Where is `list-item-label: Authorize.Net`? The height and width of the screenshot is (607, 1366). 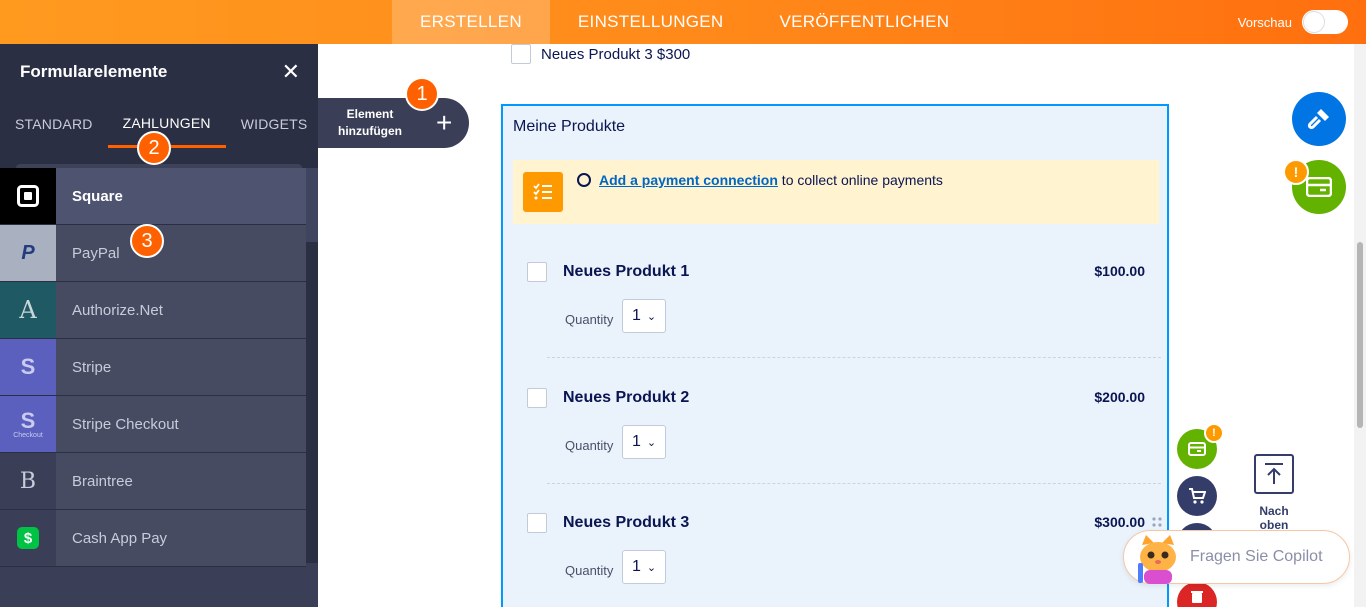
list-item-label: Authorize.Net is located at coordinates (117, 310).